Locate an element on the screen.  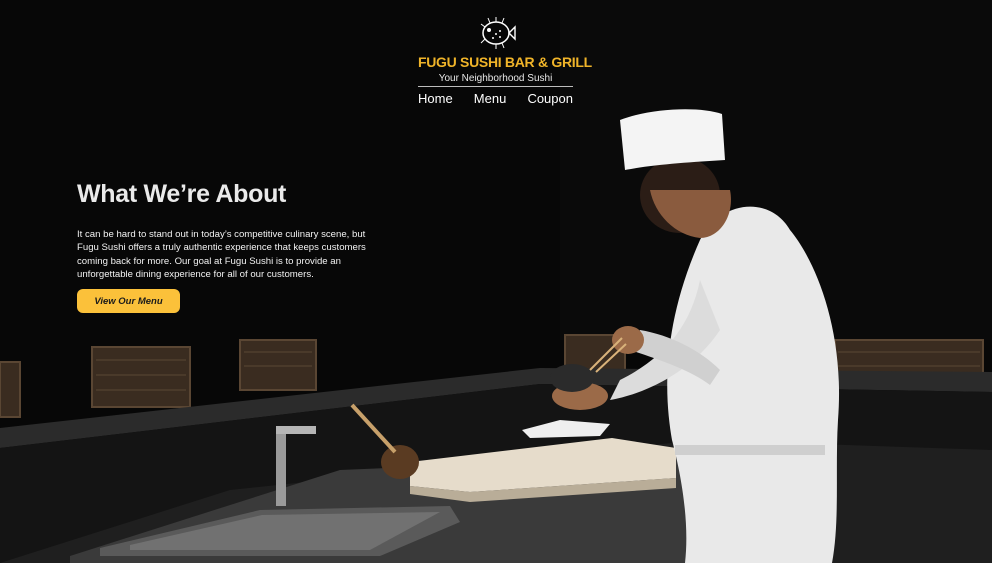
nav-item-coupon: Coupon is located at coordinates (550, 98).